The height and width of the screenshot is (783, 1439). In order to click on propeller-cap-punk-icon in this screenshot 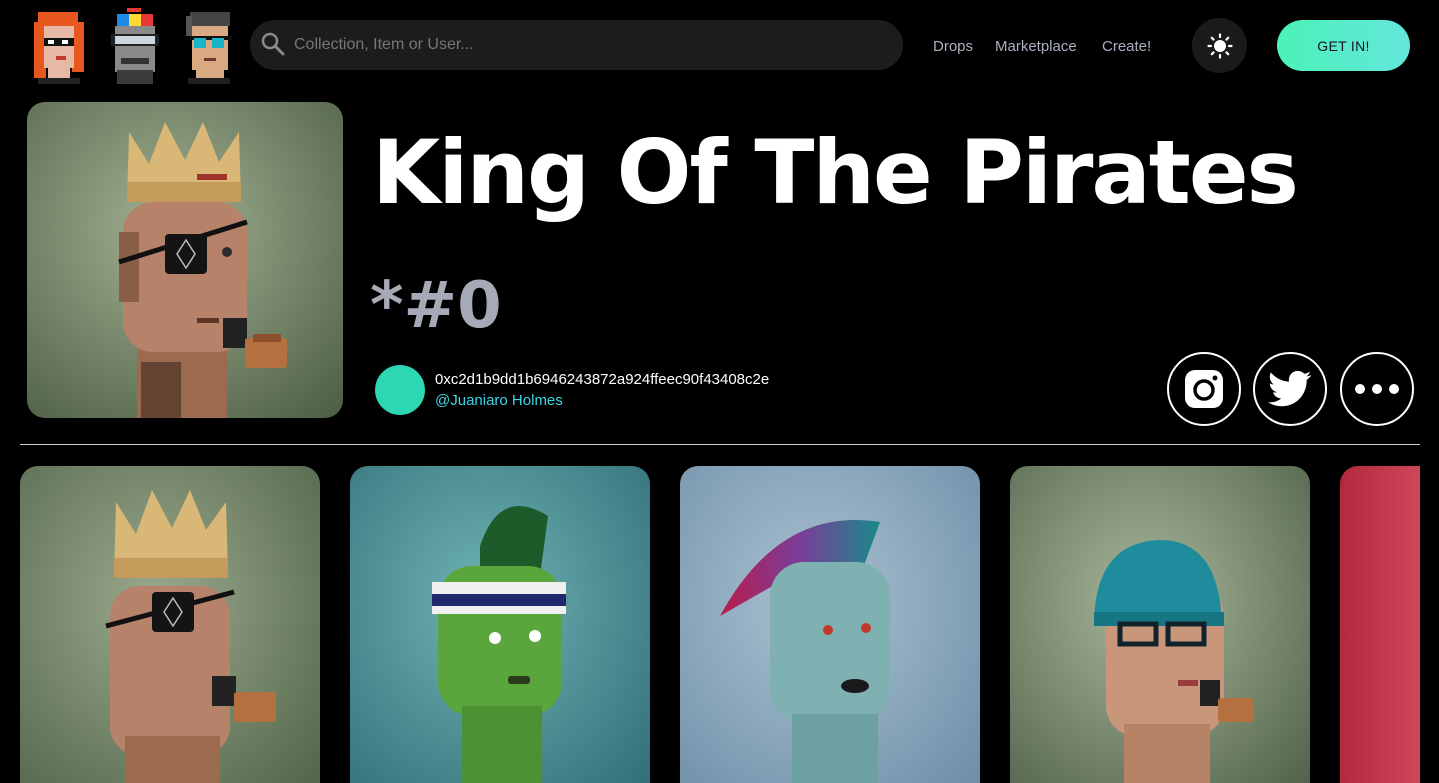, I will do `click(134, 46)`.